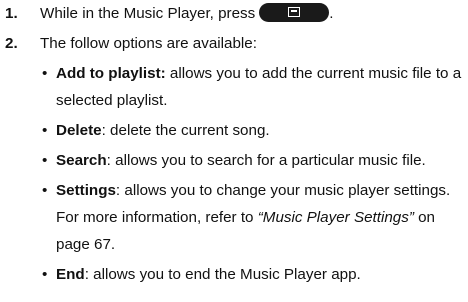 The image size is (468, 302). Describe the element at coordinates (86, 190) in the screenshot. I see `option-term: Settings` at that location.